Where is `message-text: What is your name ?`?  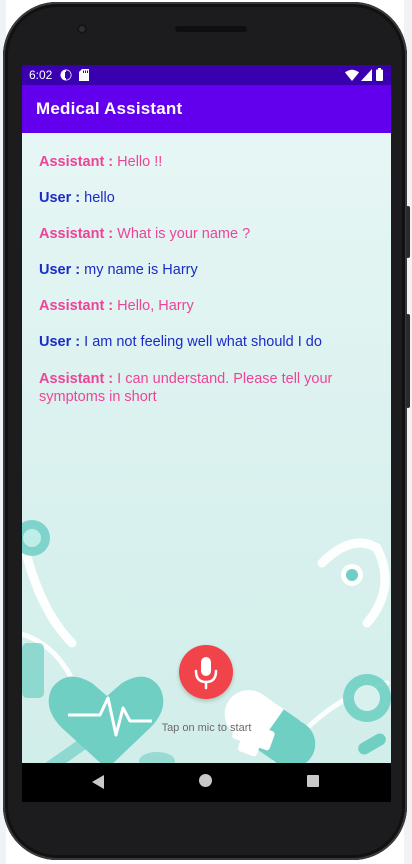
message-text: What is your name ? is located at coordinates (184, 234).